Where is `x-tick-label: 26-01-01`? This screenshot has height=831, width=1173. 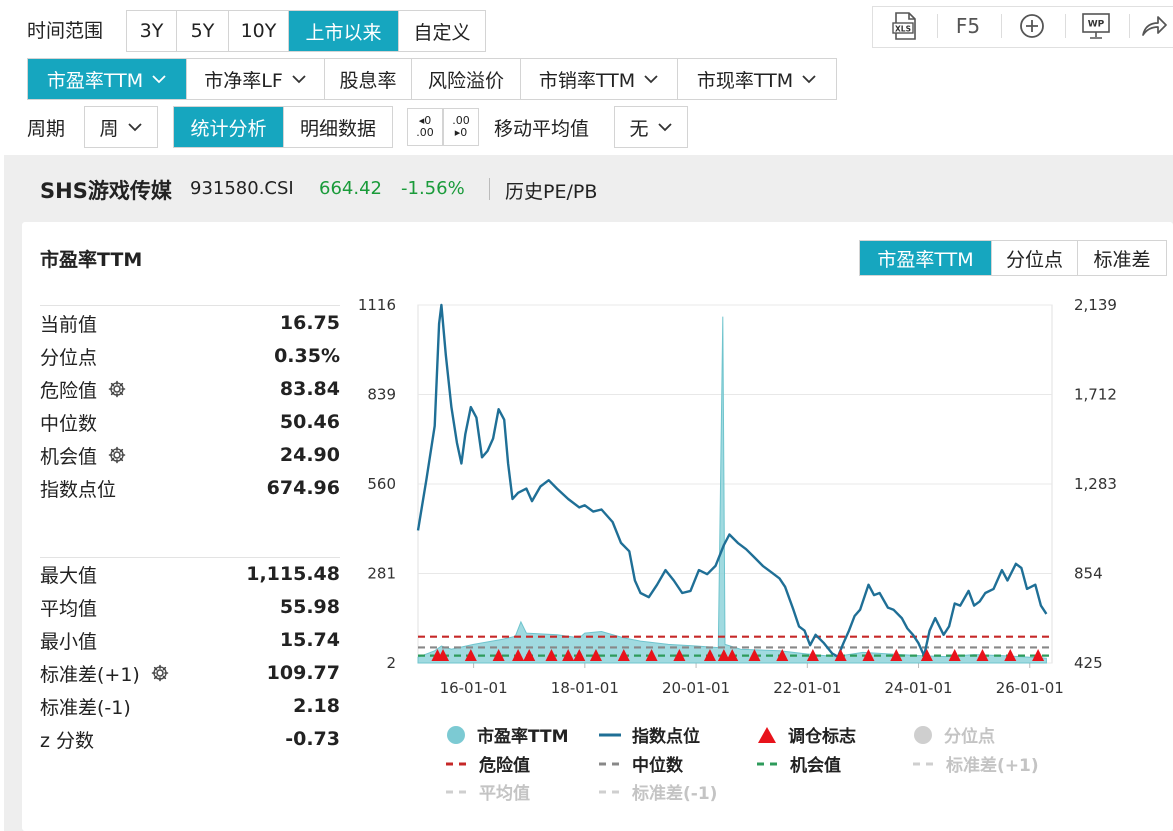 x-tick-label: 26-01-01 is located at coordinates (1030, 688).